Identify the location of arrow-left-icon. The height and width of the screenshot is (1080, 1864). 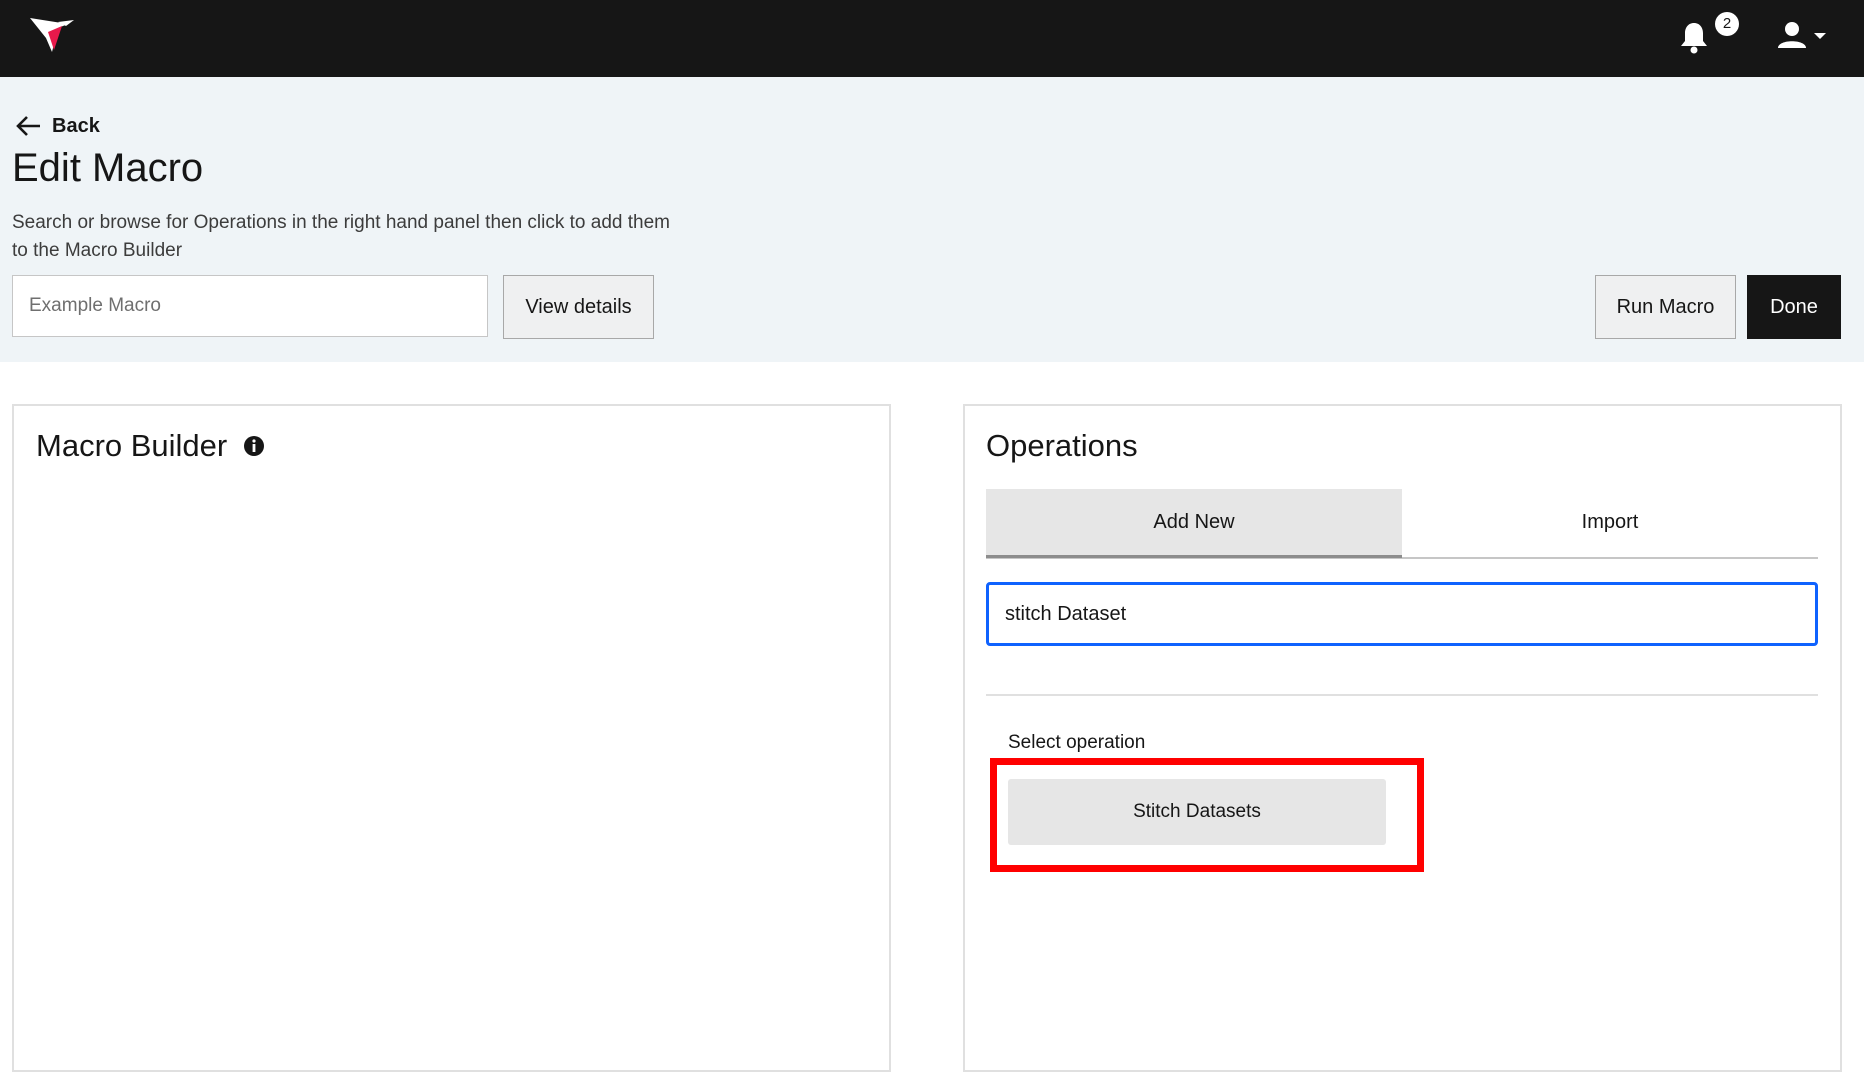
(28, 126).